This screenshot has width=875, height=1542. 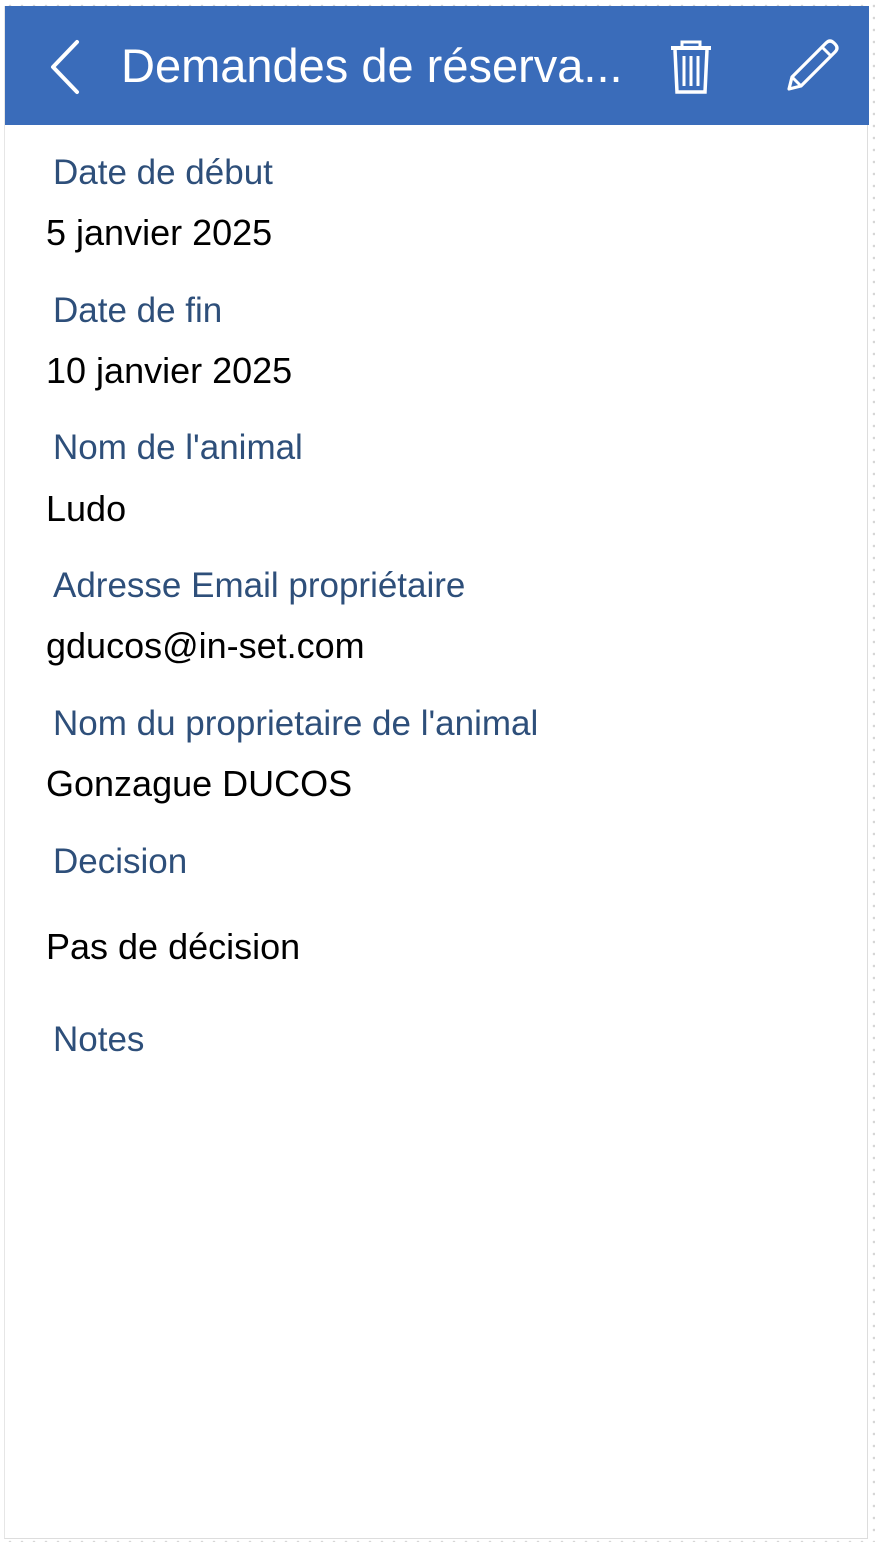 I want to click on end-date-label: Date de fin, so click(x=138, y=310).